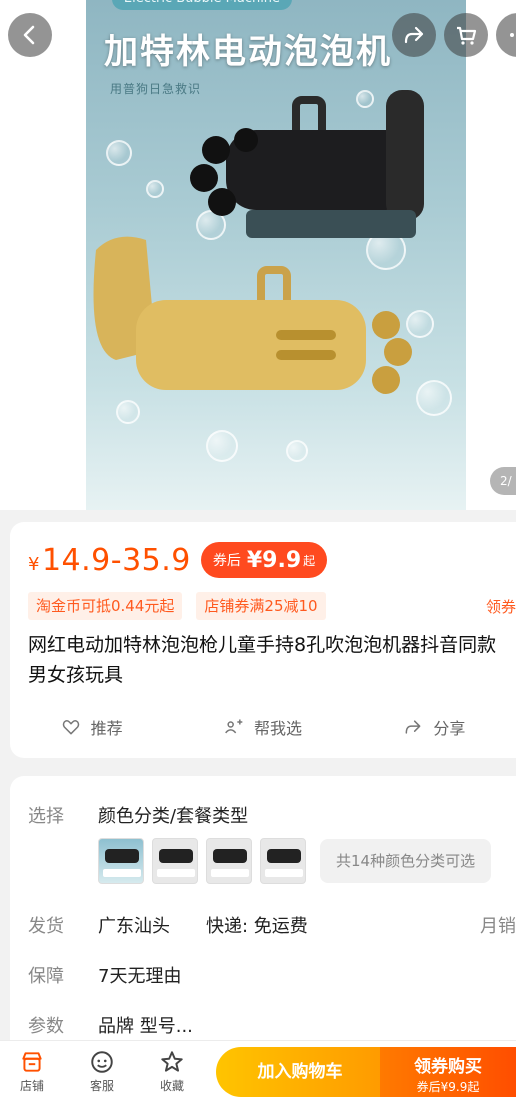 Image resolution: width=516 pixels, height=1098 pixels. What do you see at coordinates (31, 1086) in the screenshot?
I see `tab-store-label: 店铺` at bounding box center [31, 1086].